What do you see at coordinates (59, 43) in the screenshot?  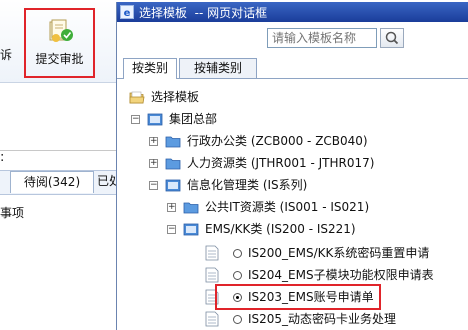 I see `submit-approval-button: 提交审批` at bounding box center [59, 43].